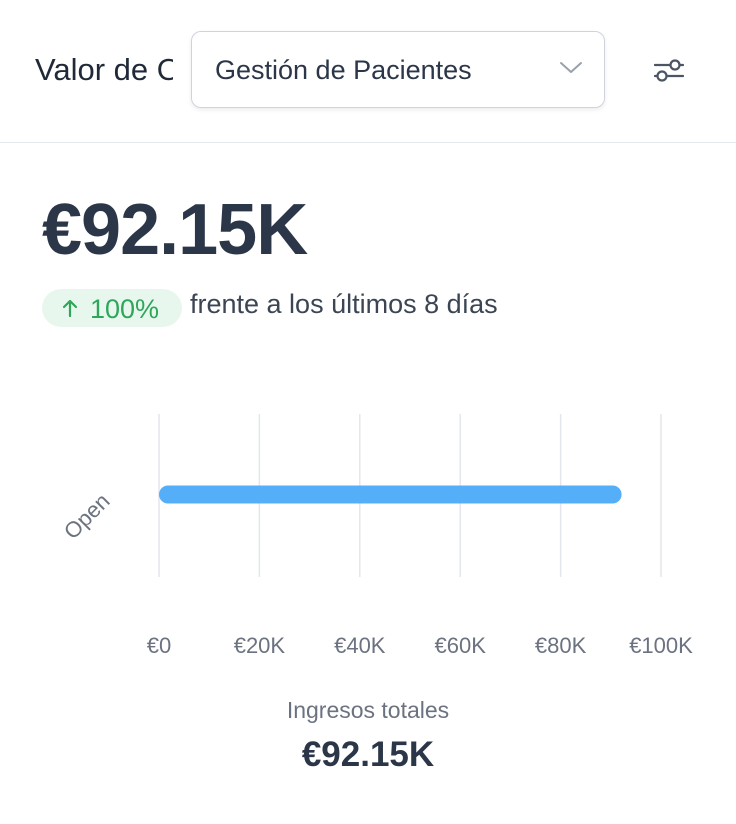 The image size is (736, 824). What do you see at coordinates (125, 309) in the screenshot?
I see `change-percent: 100%` at bounding box center [125, 309].